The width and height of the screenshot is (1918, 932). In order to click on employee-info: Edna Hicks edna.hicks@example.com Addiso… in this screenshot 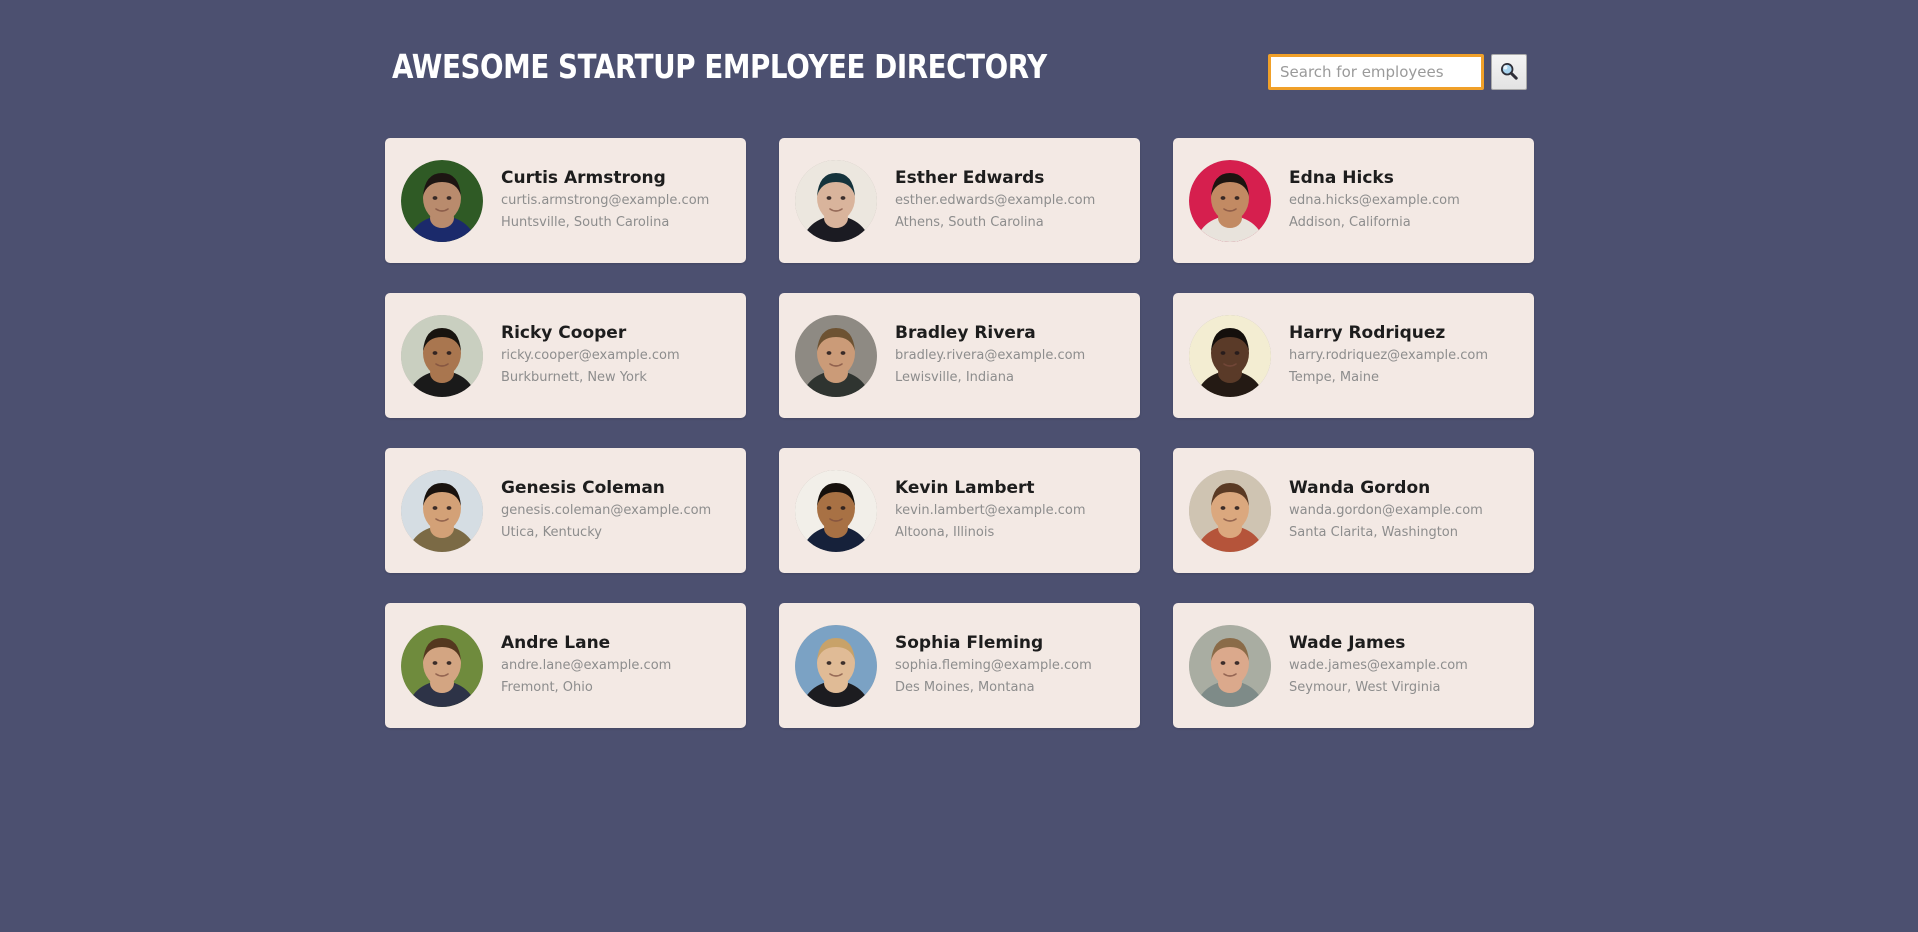, I will do `click(1374, 200)`.